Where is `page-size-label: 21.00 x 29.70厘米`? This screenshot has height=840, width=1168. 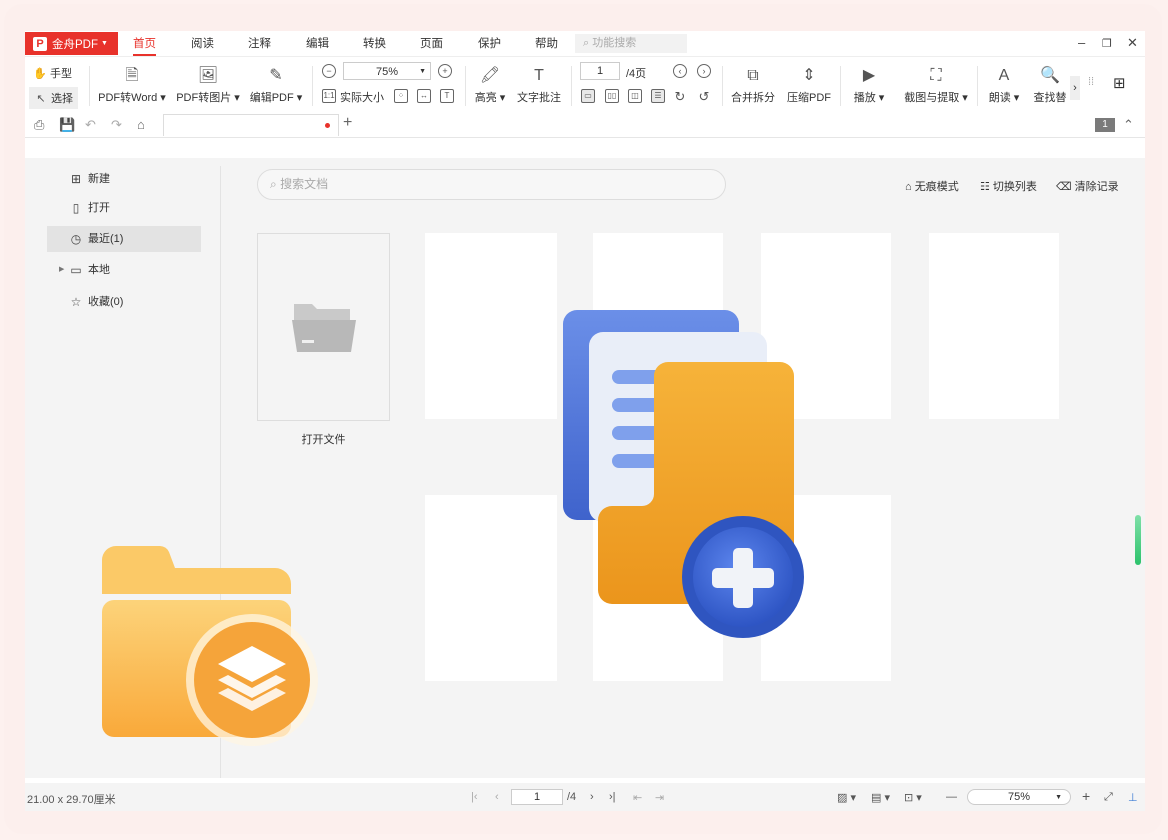 page-size-label: 21.00 x 29.70厘米 is located at coordinates (71, 800).